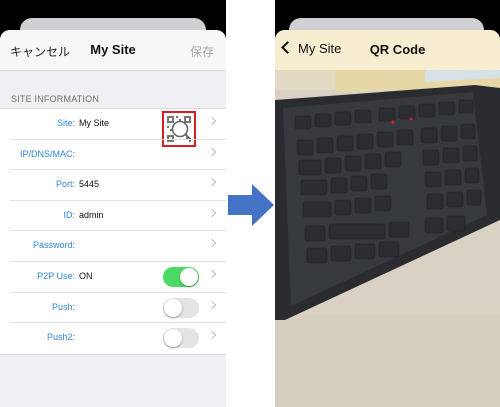 The height and width of the screenshot is (407, 500). What do you see at coordinates (94, 123) in the screenshot?
I see `site-name-field: My Site` at bounding box center [94, 123].